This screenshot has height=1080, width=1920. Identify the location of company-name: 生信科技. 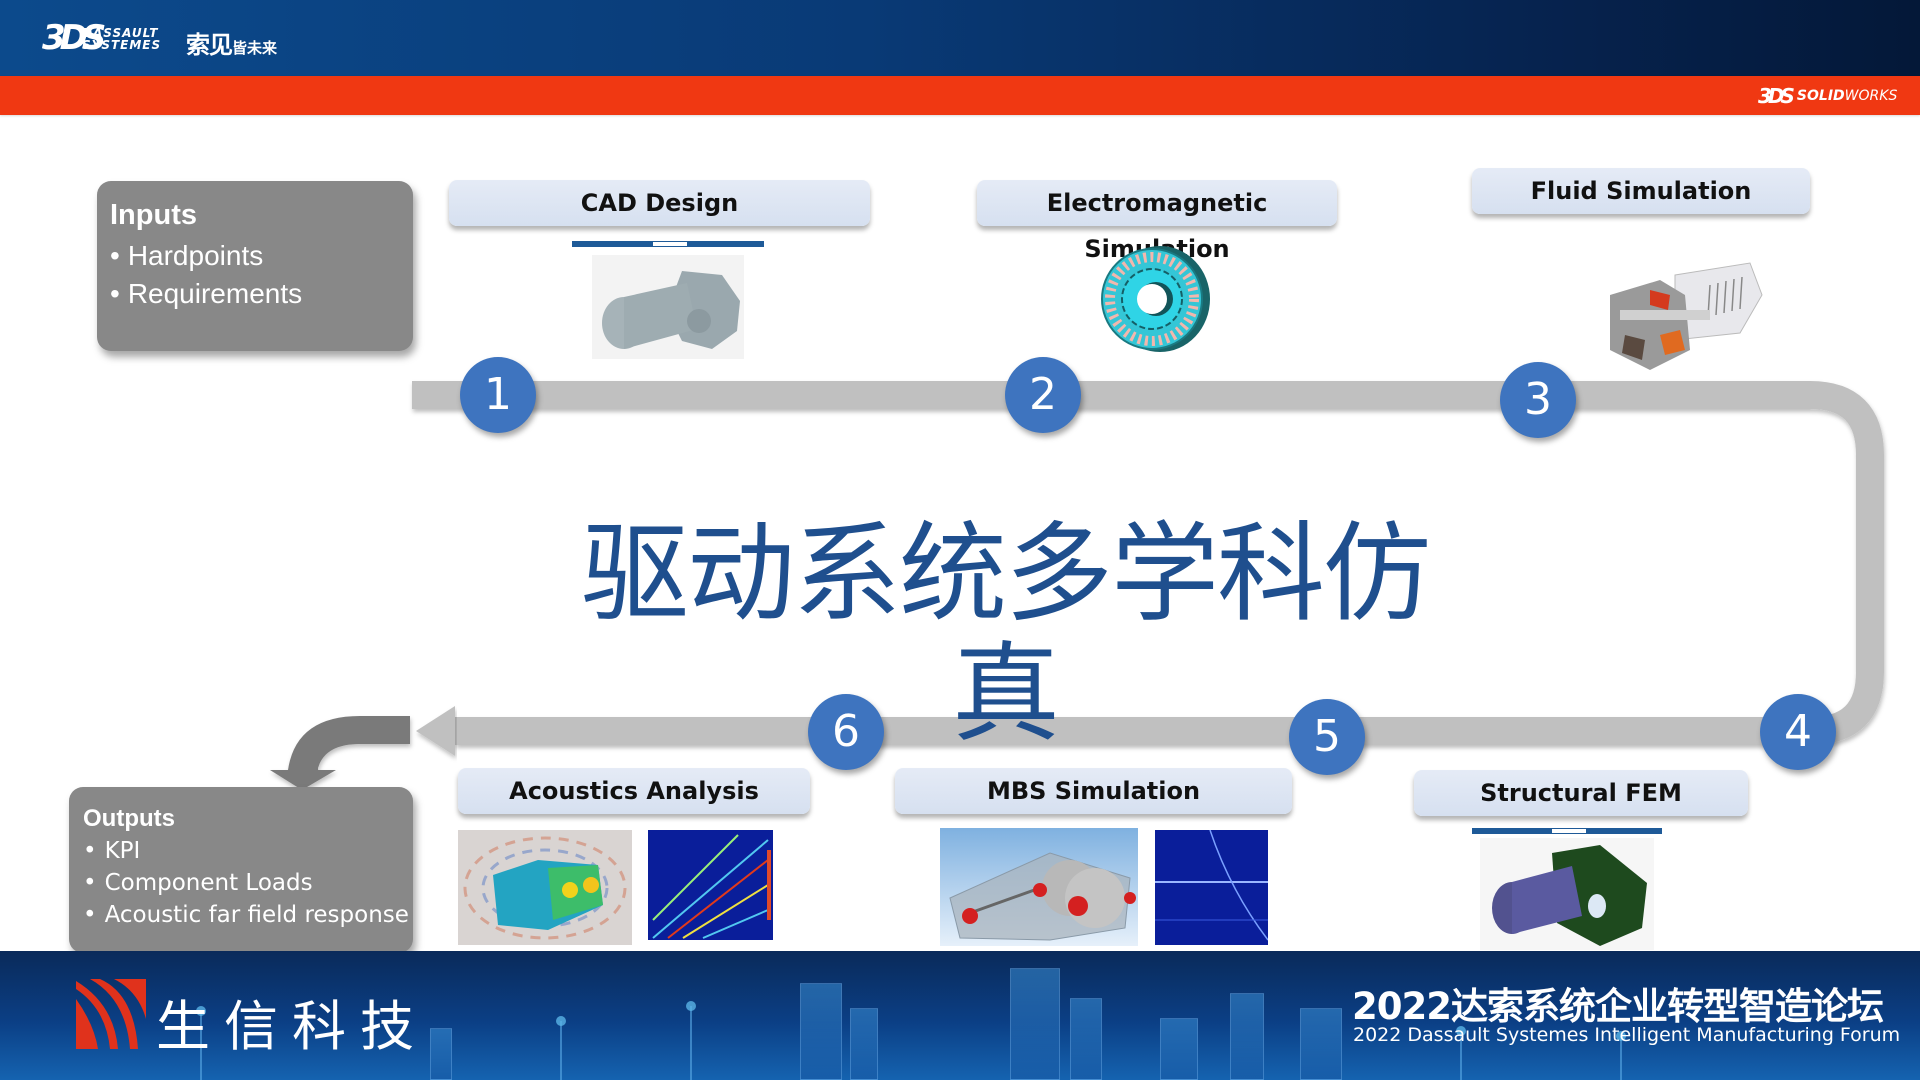
(292, 1026).